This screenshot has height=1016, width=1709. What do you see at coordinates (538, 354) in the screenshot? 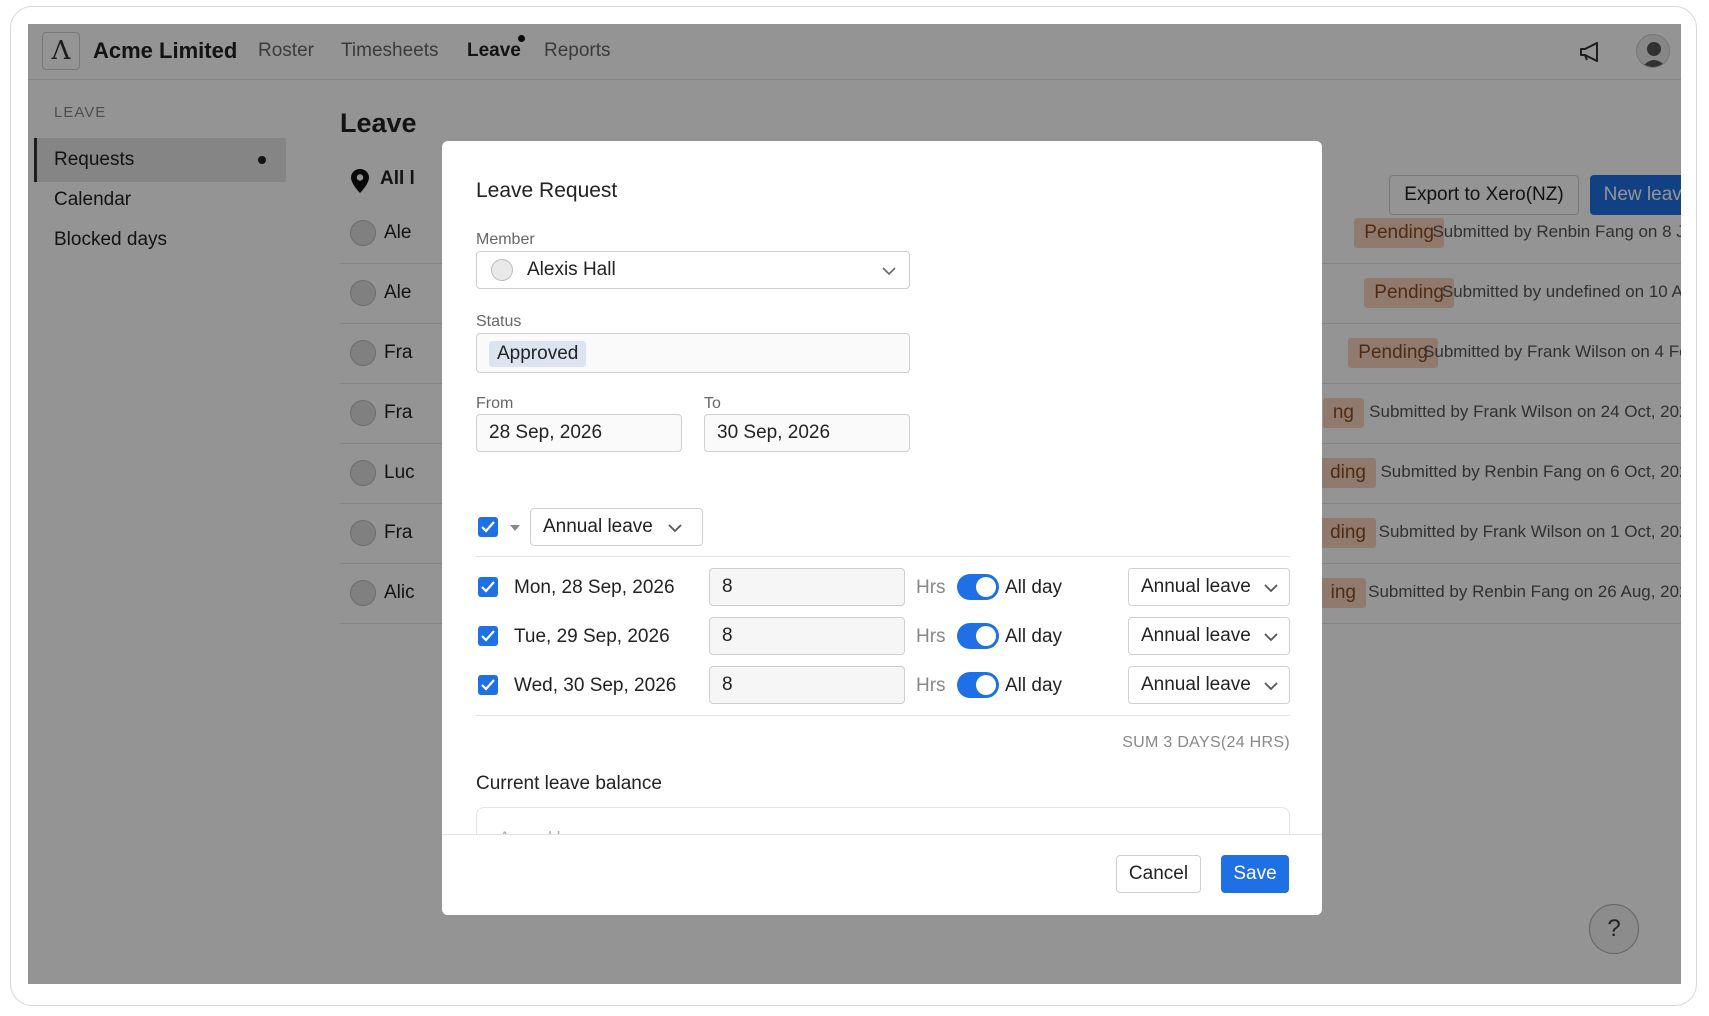
I see `status-tag: Approved` at bounding box center [538, 354].